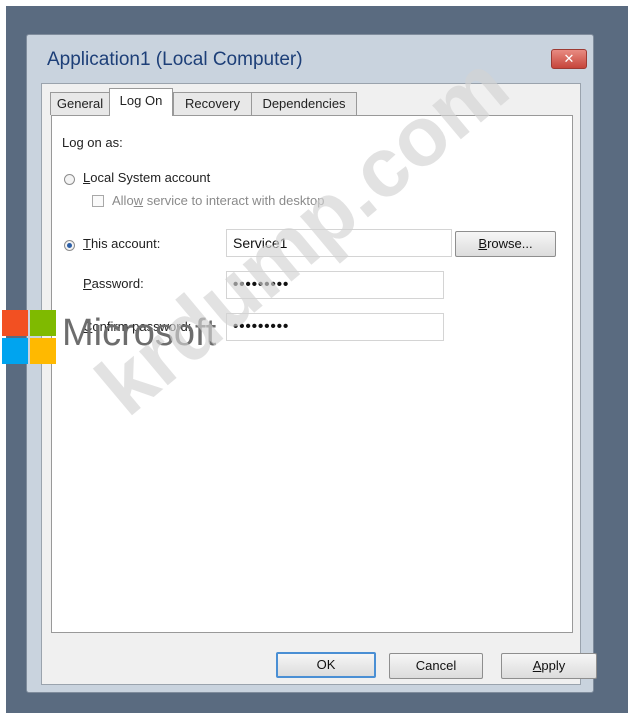 The height and width of the screenshot is (713, 628). What do you see at coordinates (139, 333) in the screenshot?
I see `microsoft-watermark-text: Microsoft` at bounding box center [139, 333].